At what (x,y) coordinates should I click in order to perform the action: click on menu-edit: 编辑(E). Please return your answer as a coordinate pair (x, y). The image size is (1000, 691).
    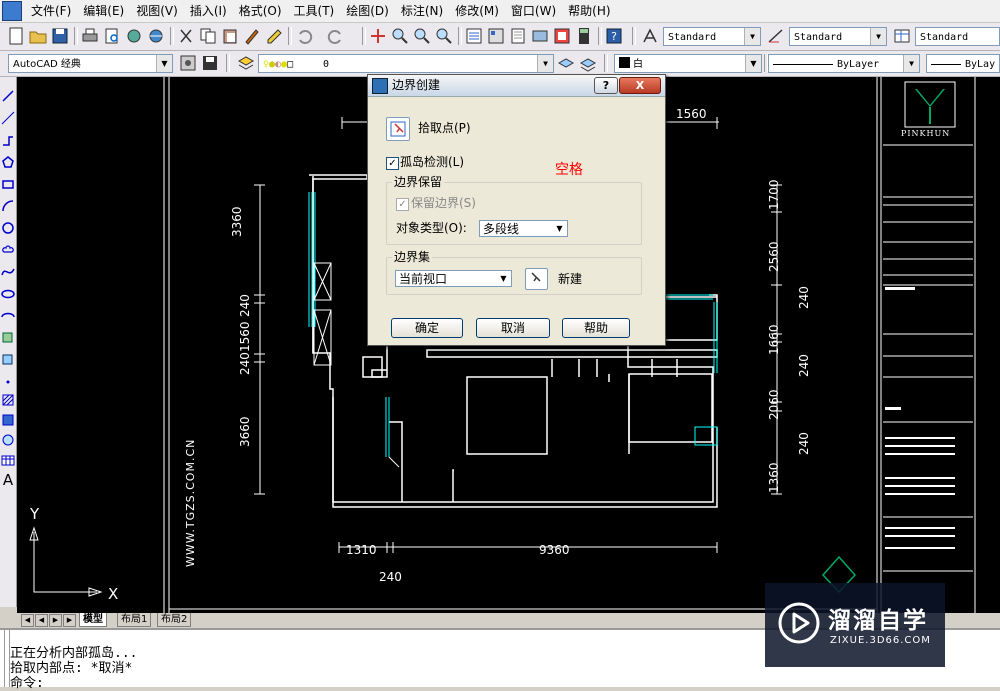
    Looking at the image, I should click on (103, 11).